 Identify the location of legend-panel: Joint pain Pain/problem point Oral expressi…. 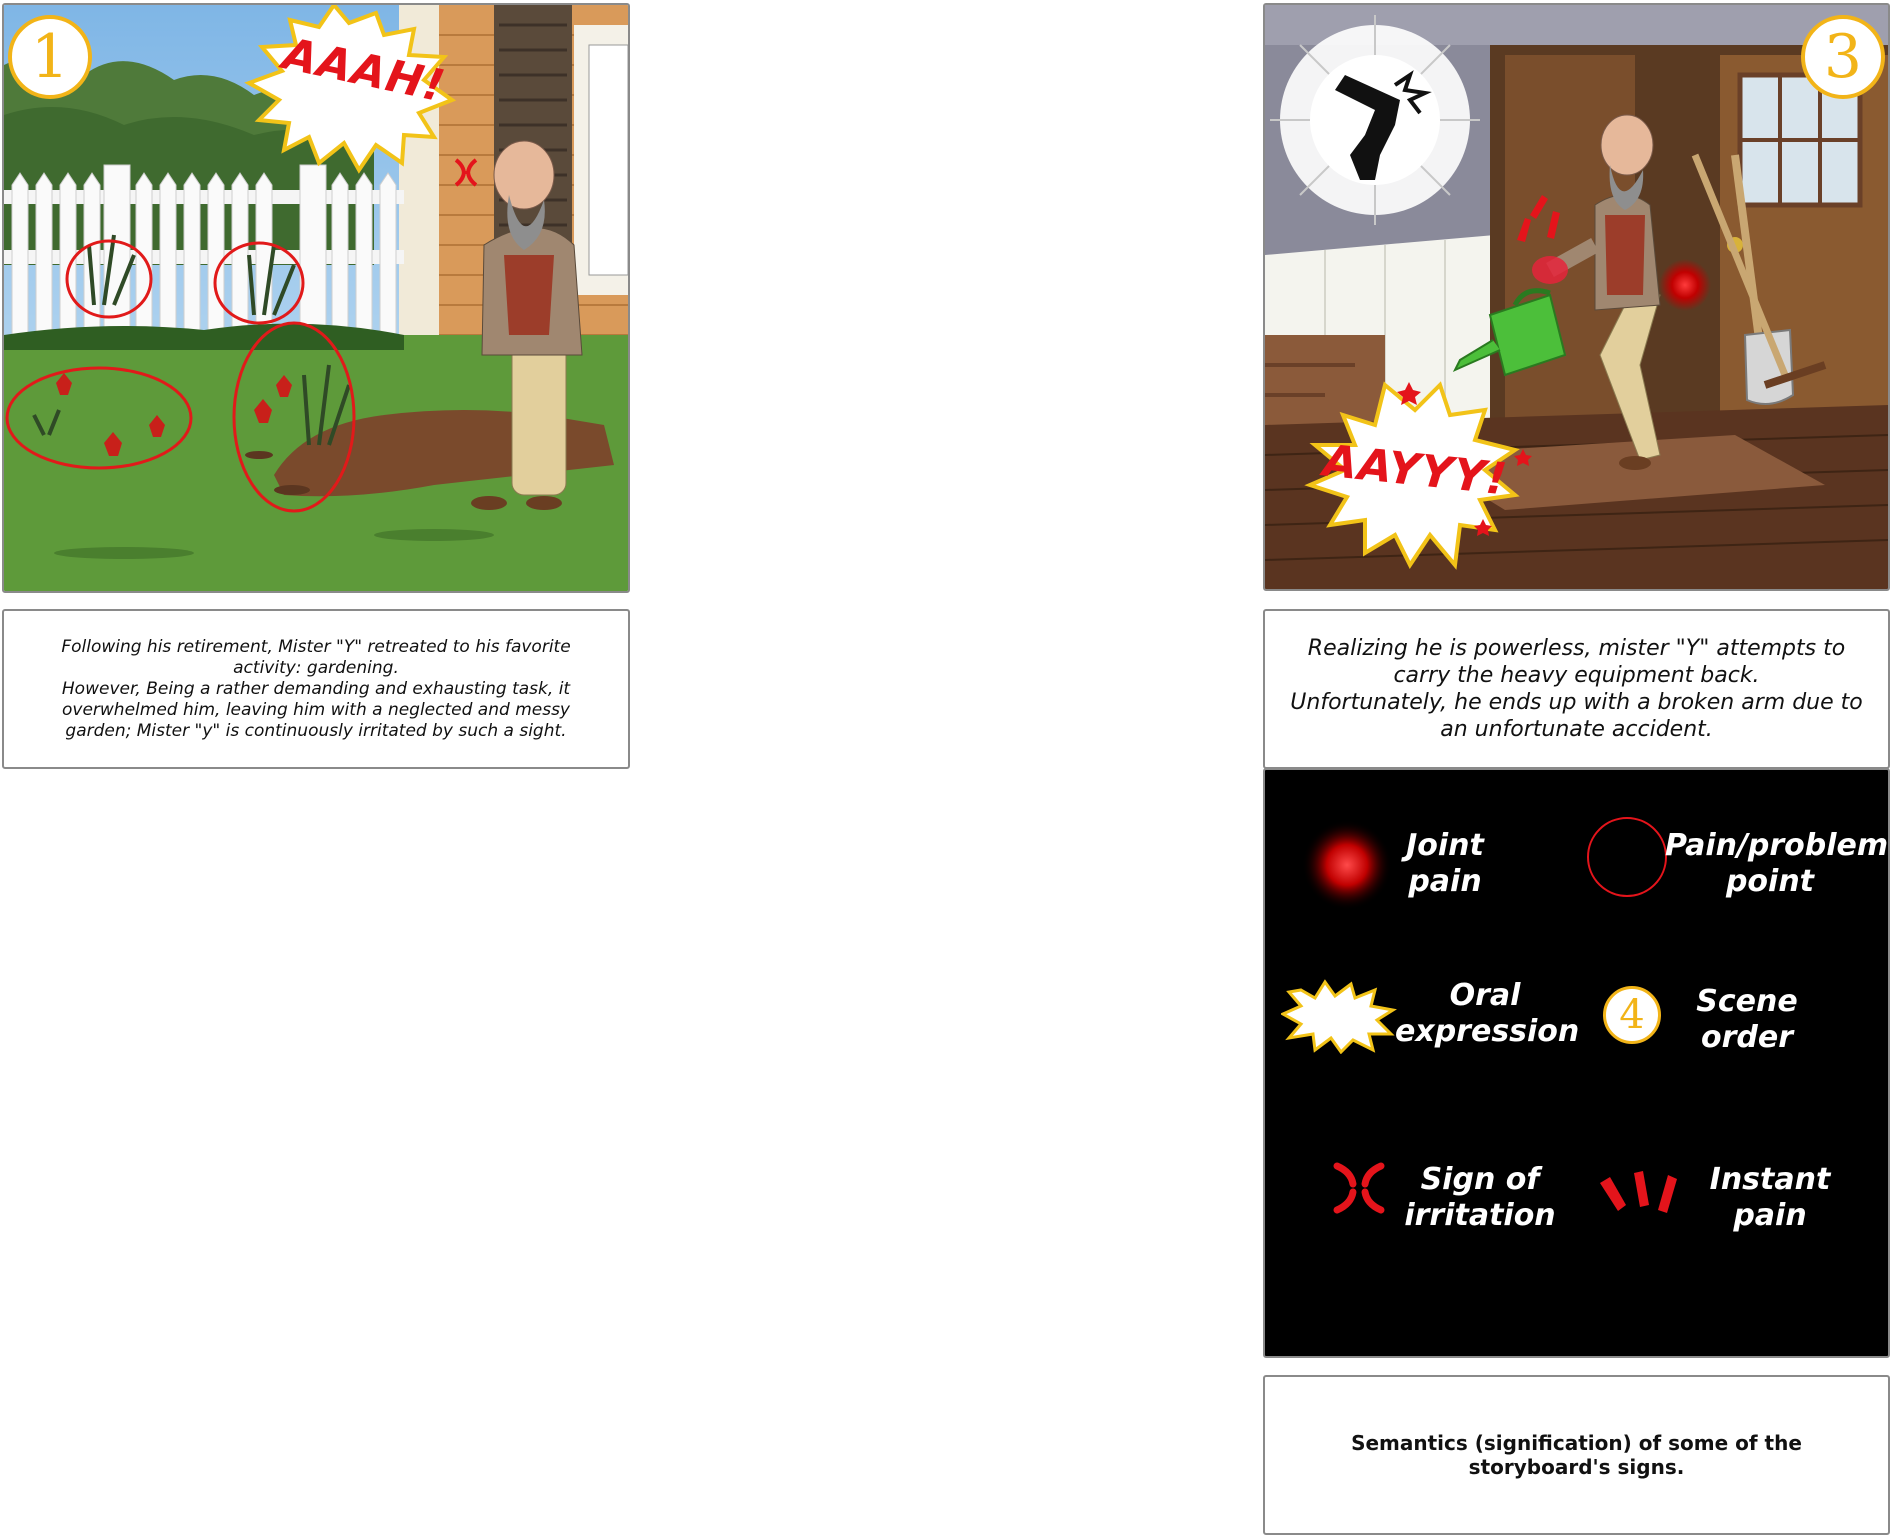
(1576, 1063).